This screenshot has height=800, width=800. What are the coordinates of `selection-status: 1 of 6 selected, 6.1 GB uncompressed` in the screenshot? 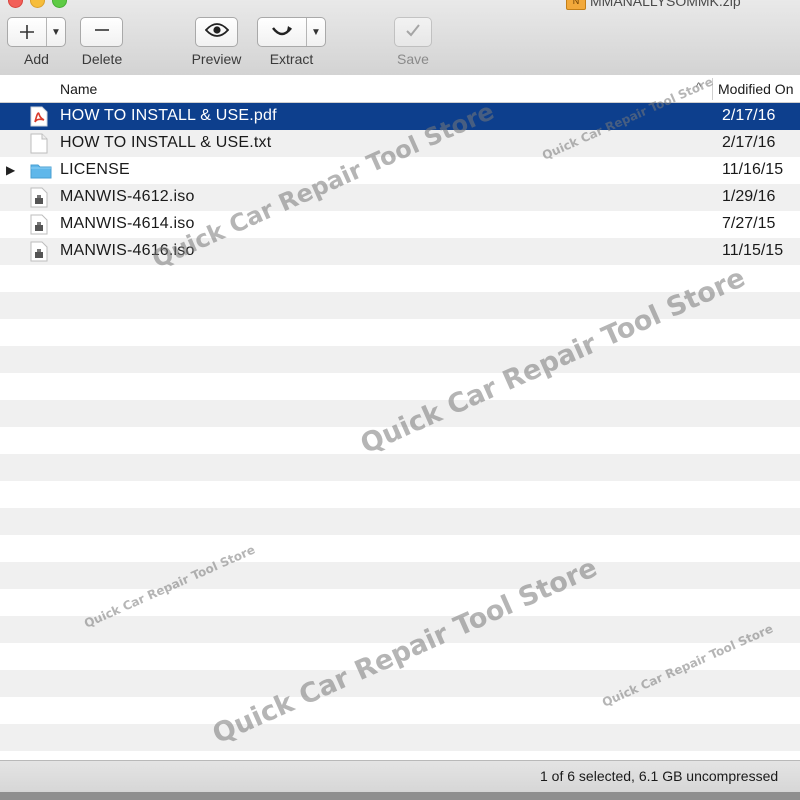 It's located at (659, 776).